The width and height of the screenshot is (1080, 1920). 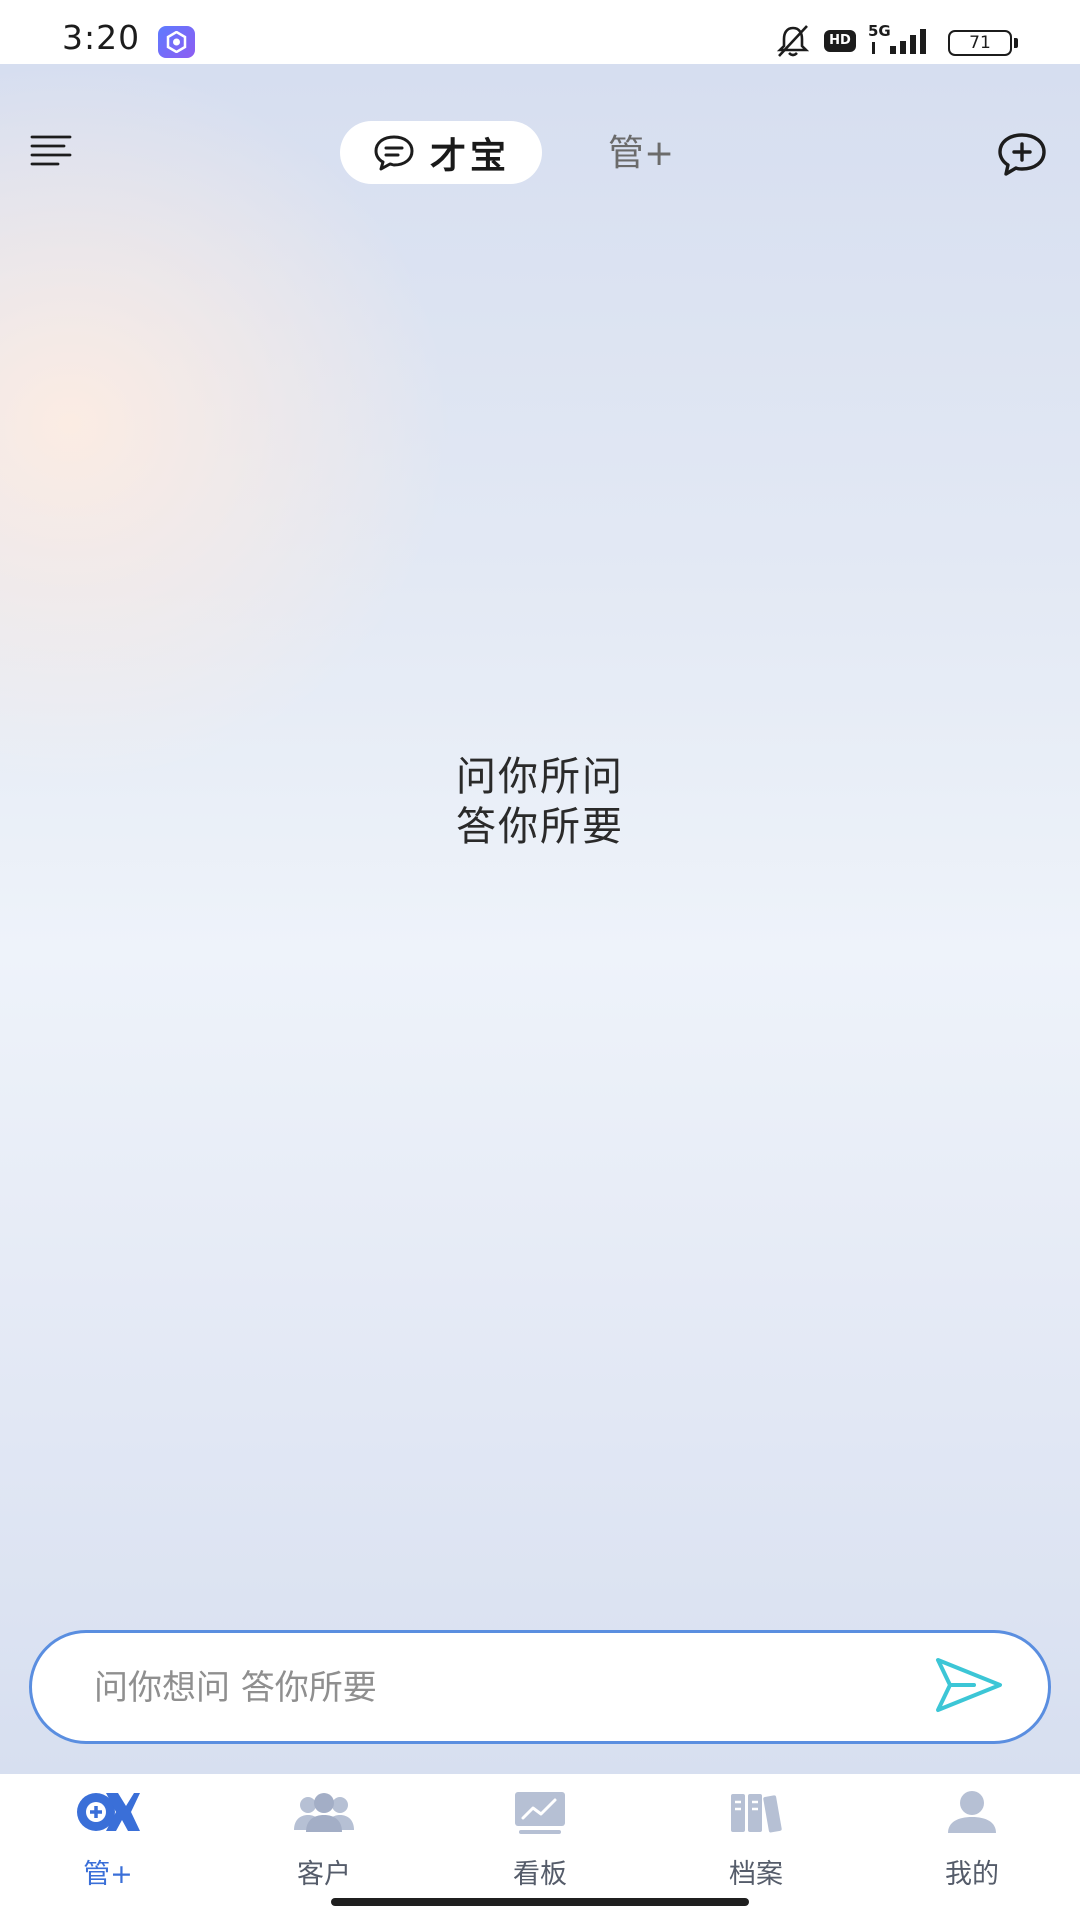 I want to click on nav-item-dashboard: 看板, so click(x=540, y=1839).